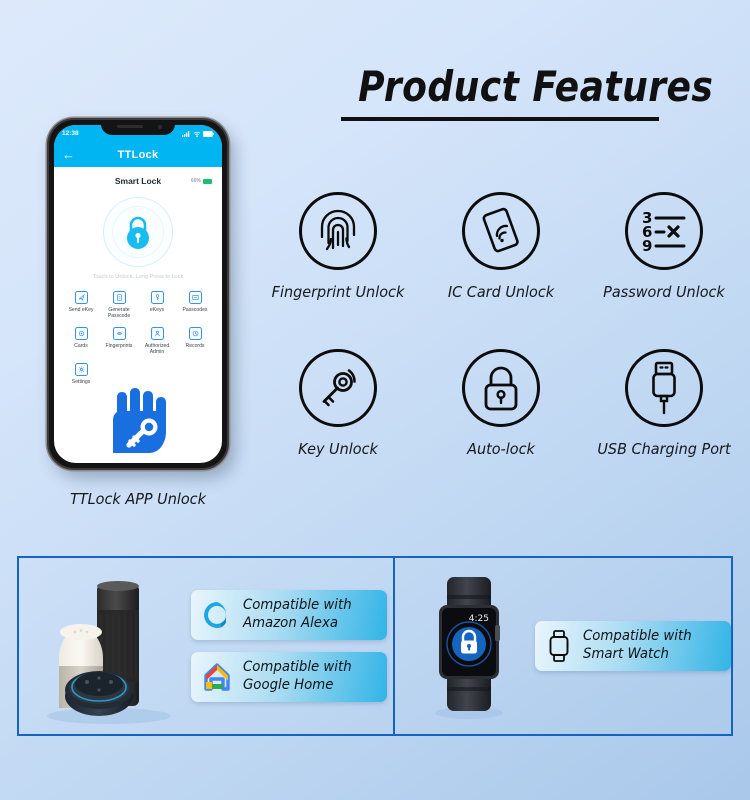 This screenshot has height=800, width=750. I want to click on feature-label: Fingerprint Unlock, so click(338, 292).